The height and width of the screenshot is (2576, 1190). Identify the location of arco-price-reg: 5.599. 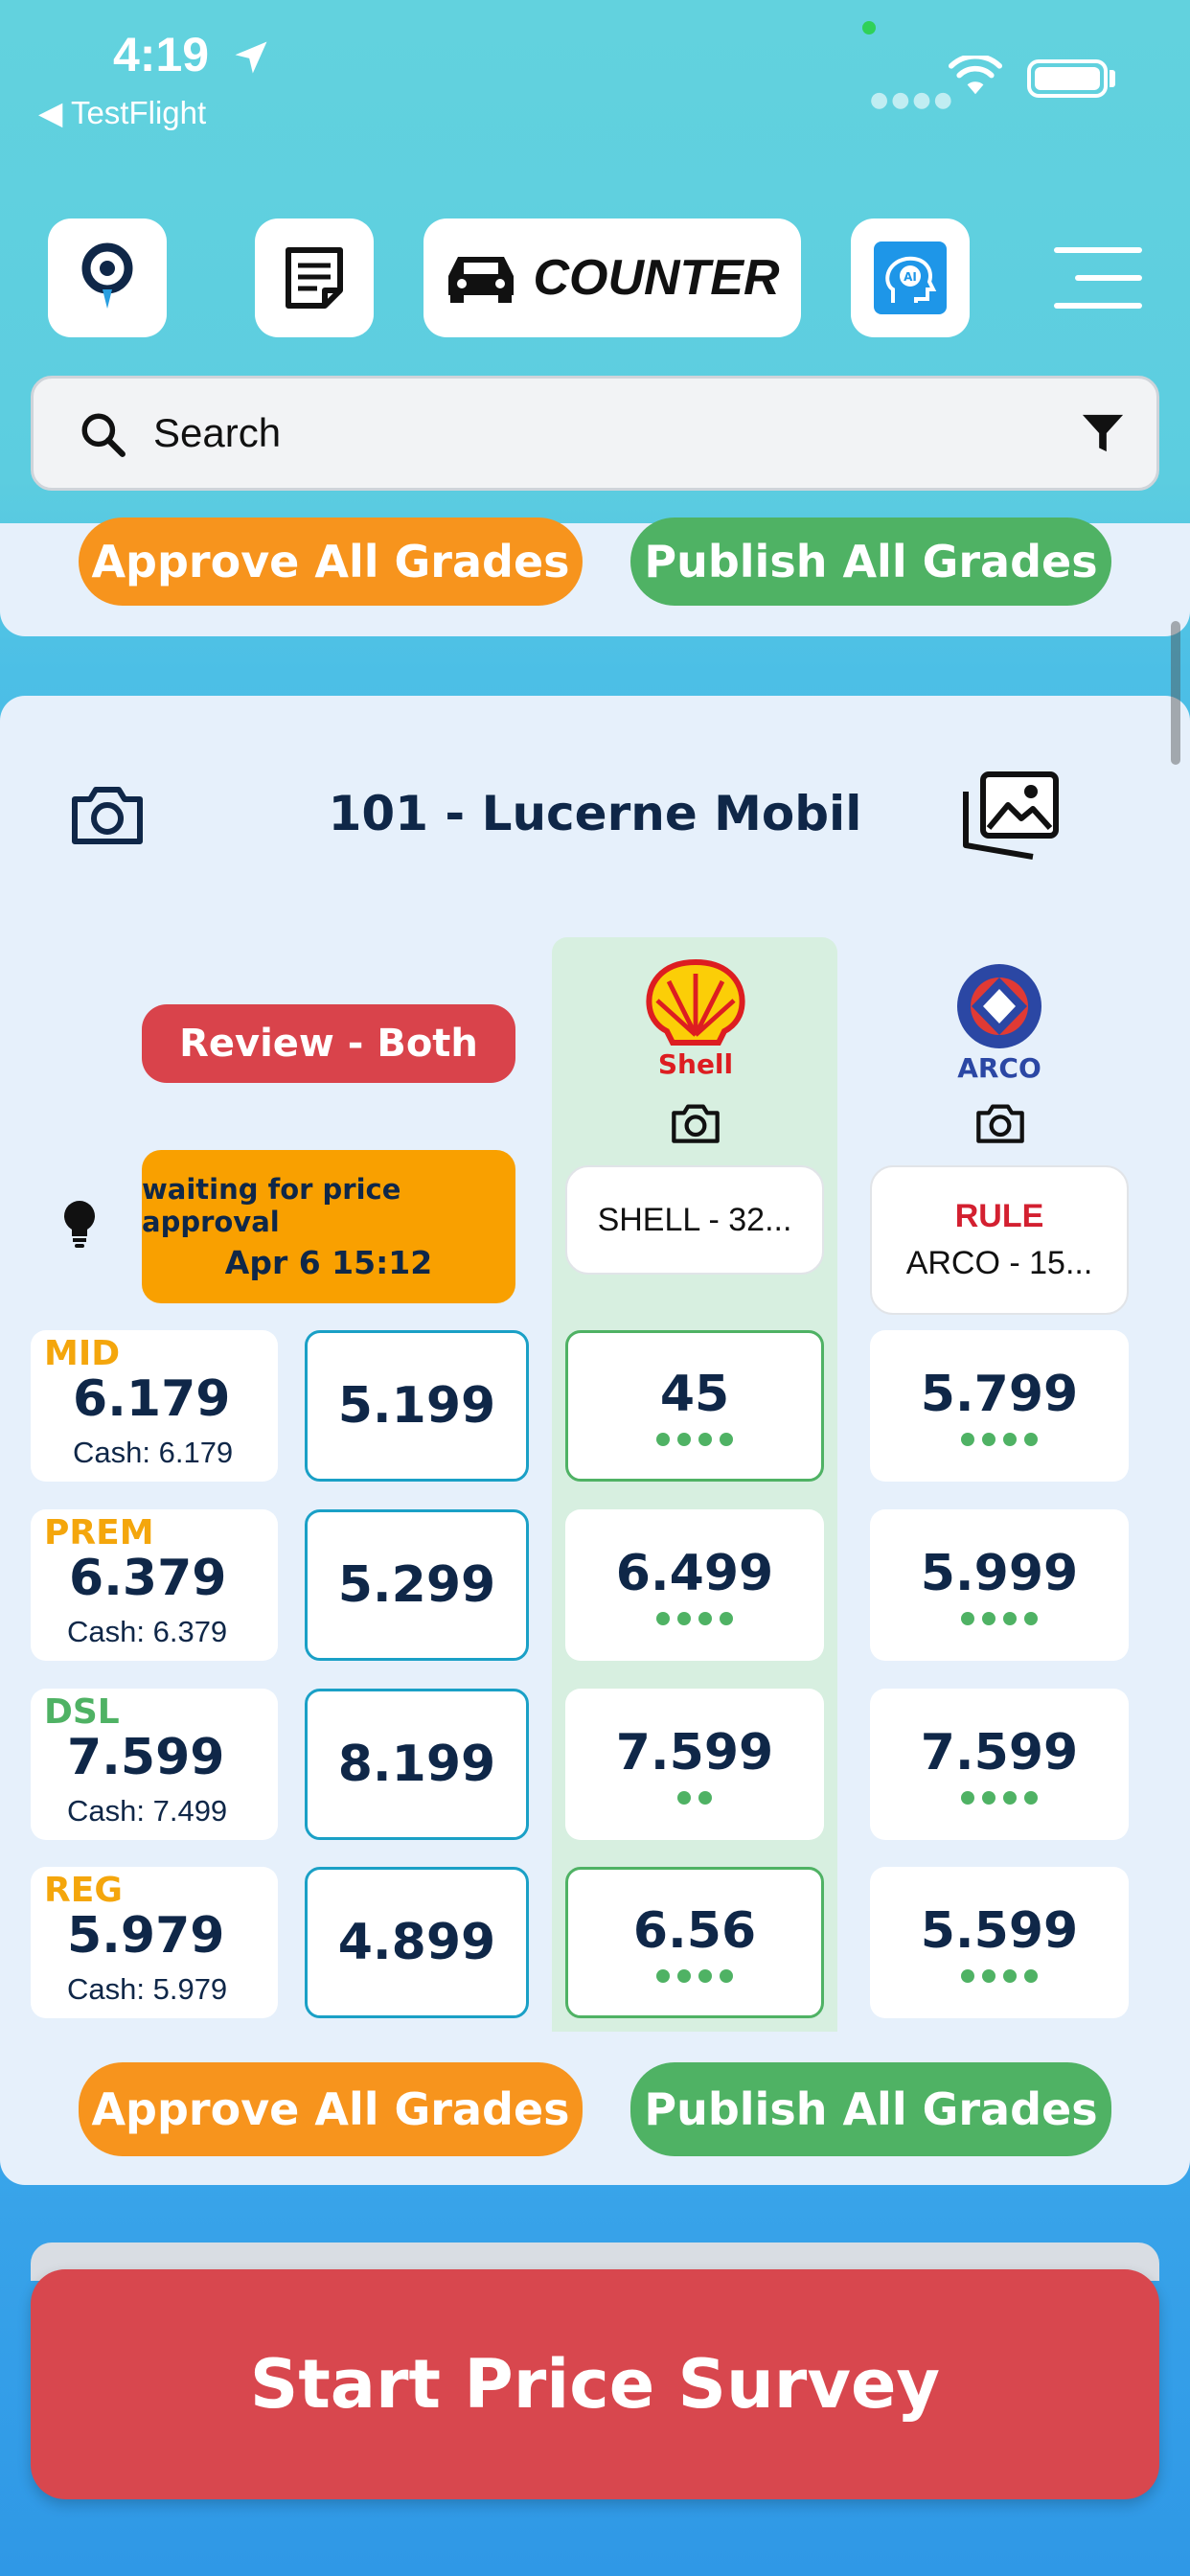
(1000, 1942).